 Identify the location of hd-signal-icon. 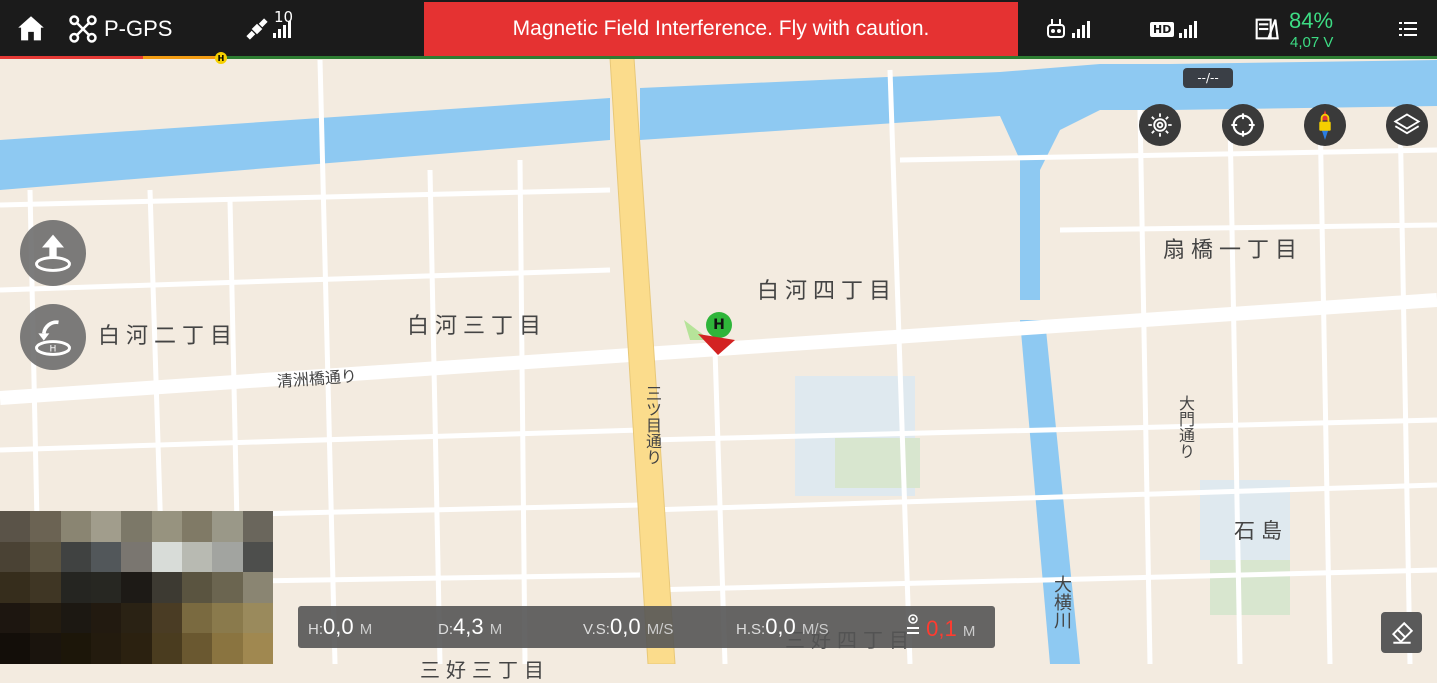
(1188, 29).